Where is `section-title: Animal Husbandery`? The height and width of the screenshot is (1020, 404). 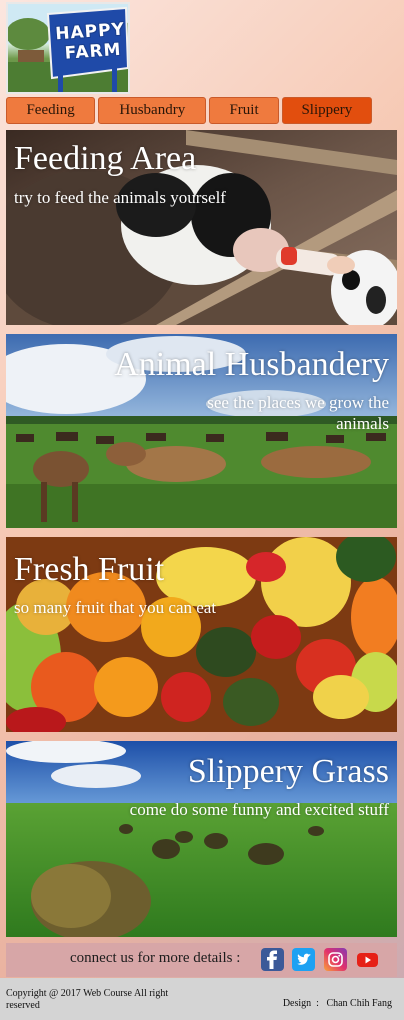 section-title: Animal Husbandery is located at coordinates (251, 364).